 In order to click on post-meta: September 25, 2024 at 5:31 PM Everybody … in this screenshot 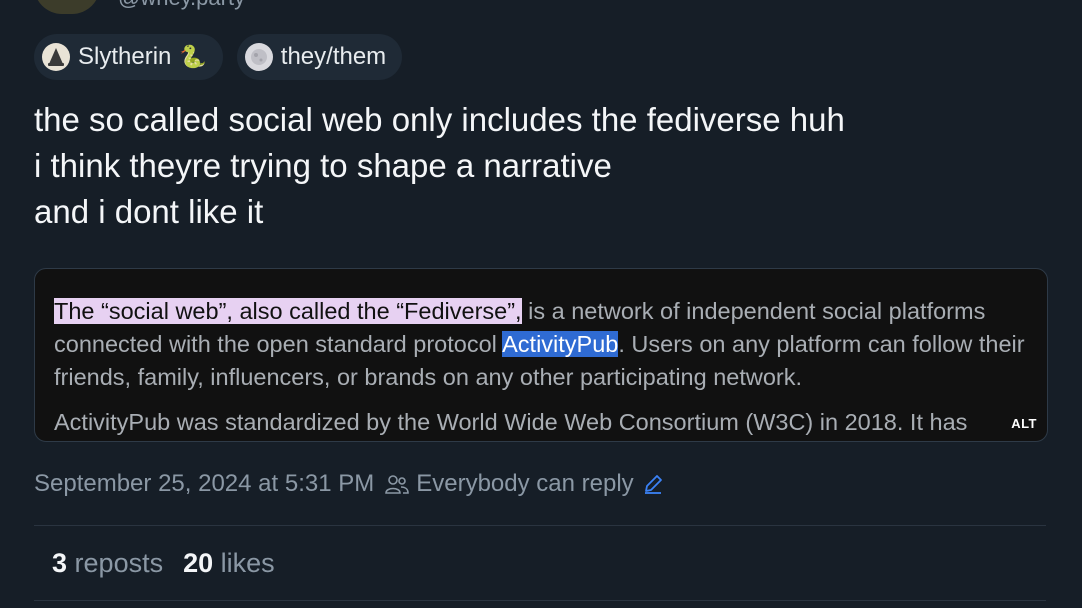, I will do `click(349, 484)`.